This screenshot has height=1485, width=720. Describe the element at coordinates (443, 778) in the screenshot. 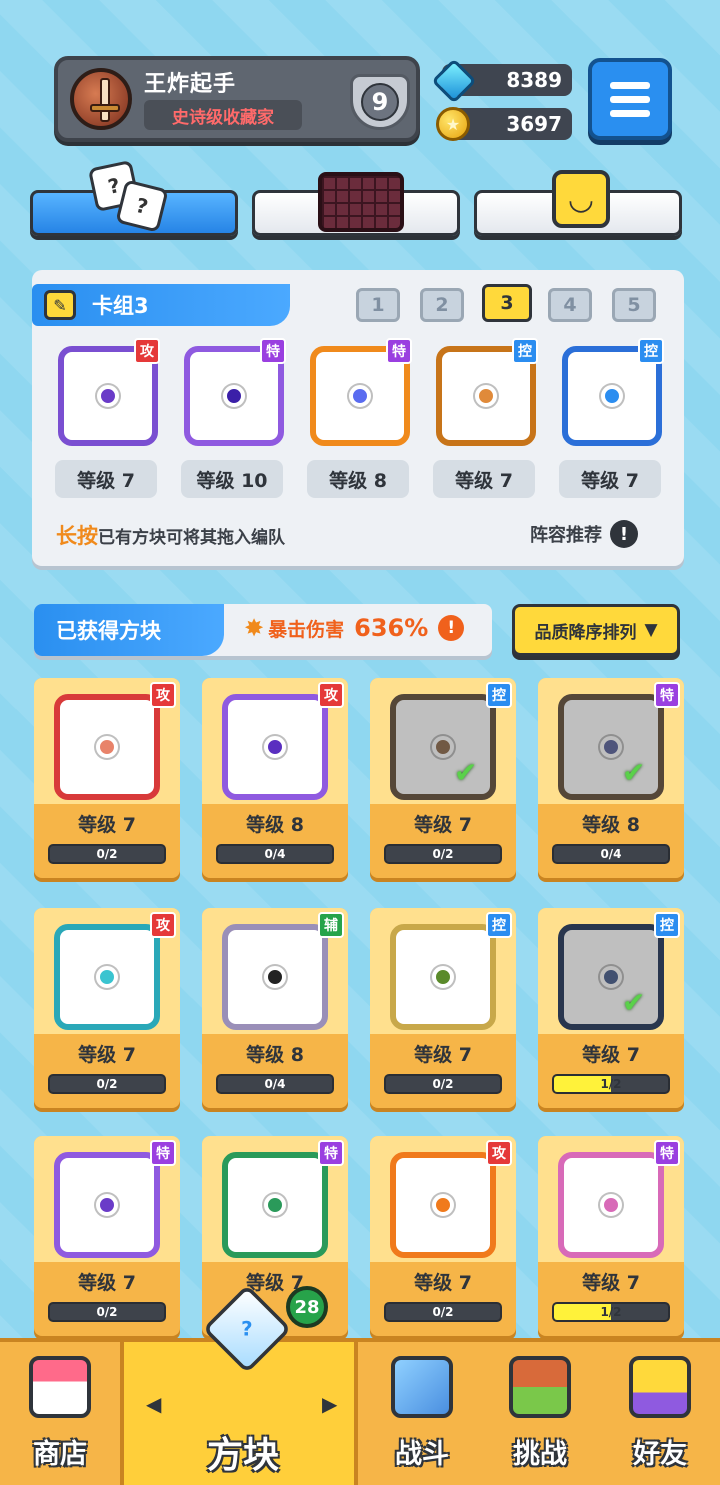

I see `owned-block-card: 控 ✔ 等级 7 0/2` at that location.